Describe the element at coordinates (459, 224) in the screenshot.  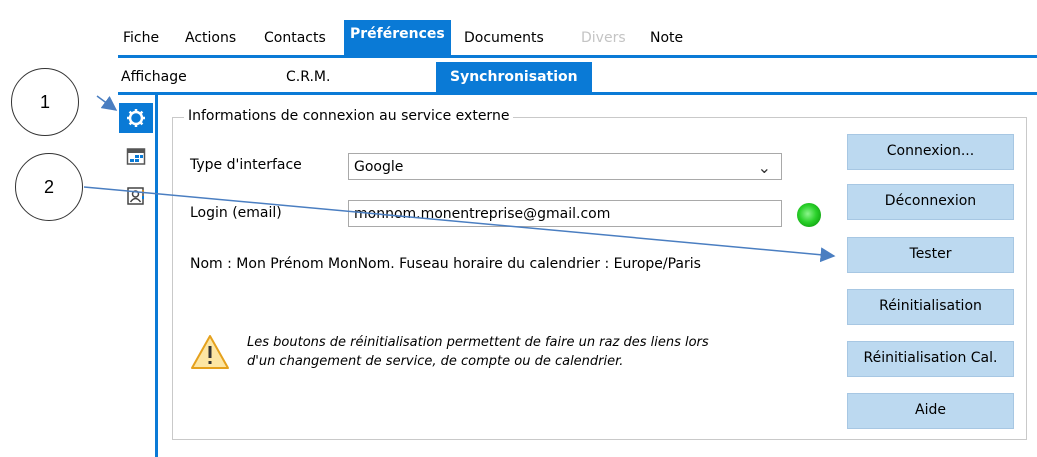
I see `callout-2-arrow` at that location.